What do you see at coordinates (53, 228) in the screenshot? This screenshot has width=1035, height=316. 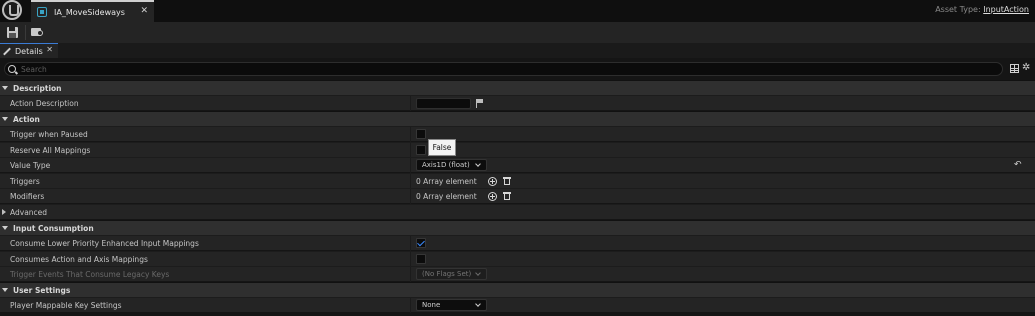 I see `section-label: Input Consumption` at bounding box center [53, 228].